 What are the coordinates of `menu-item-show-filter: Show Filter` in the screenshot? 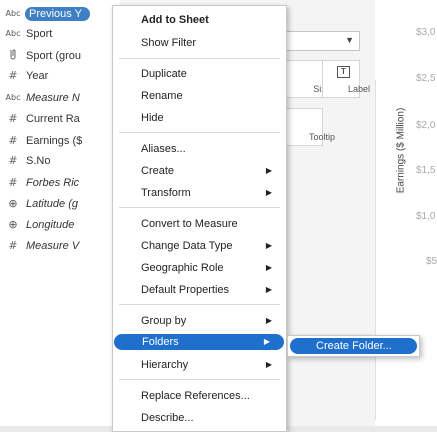 It's located at (199, 43).